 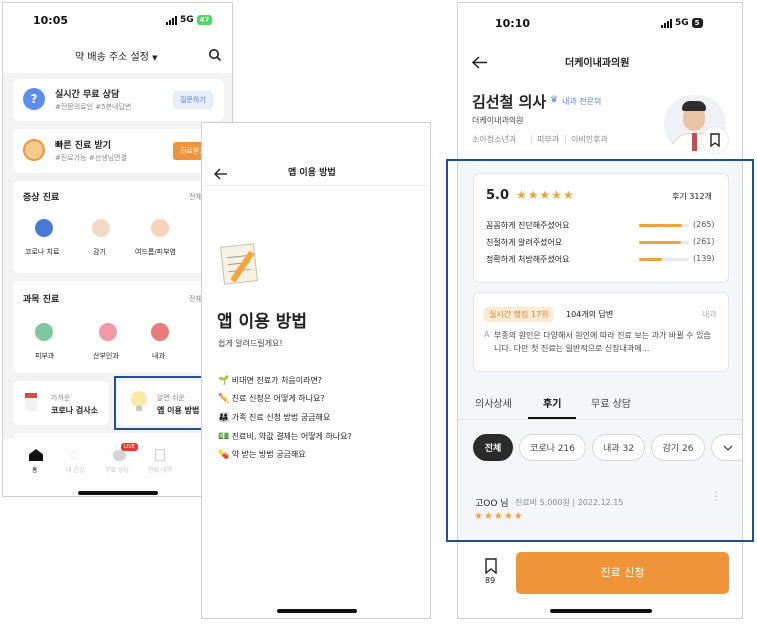 I want to click on clinic-icon, so click(x=31, y=402).